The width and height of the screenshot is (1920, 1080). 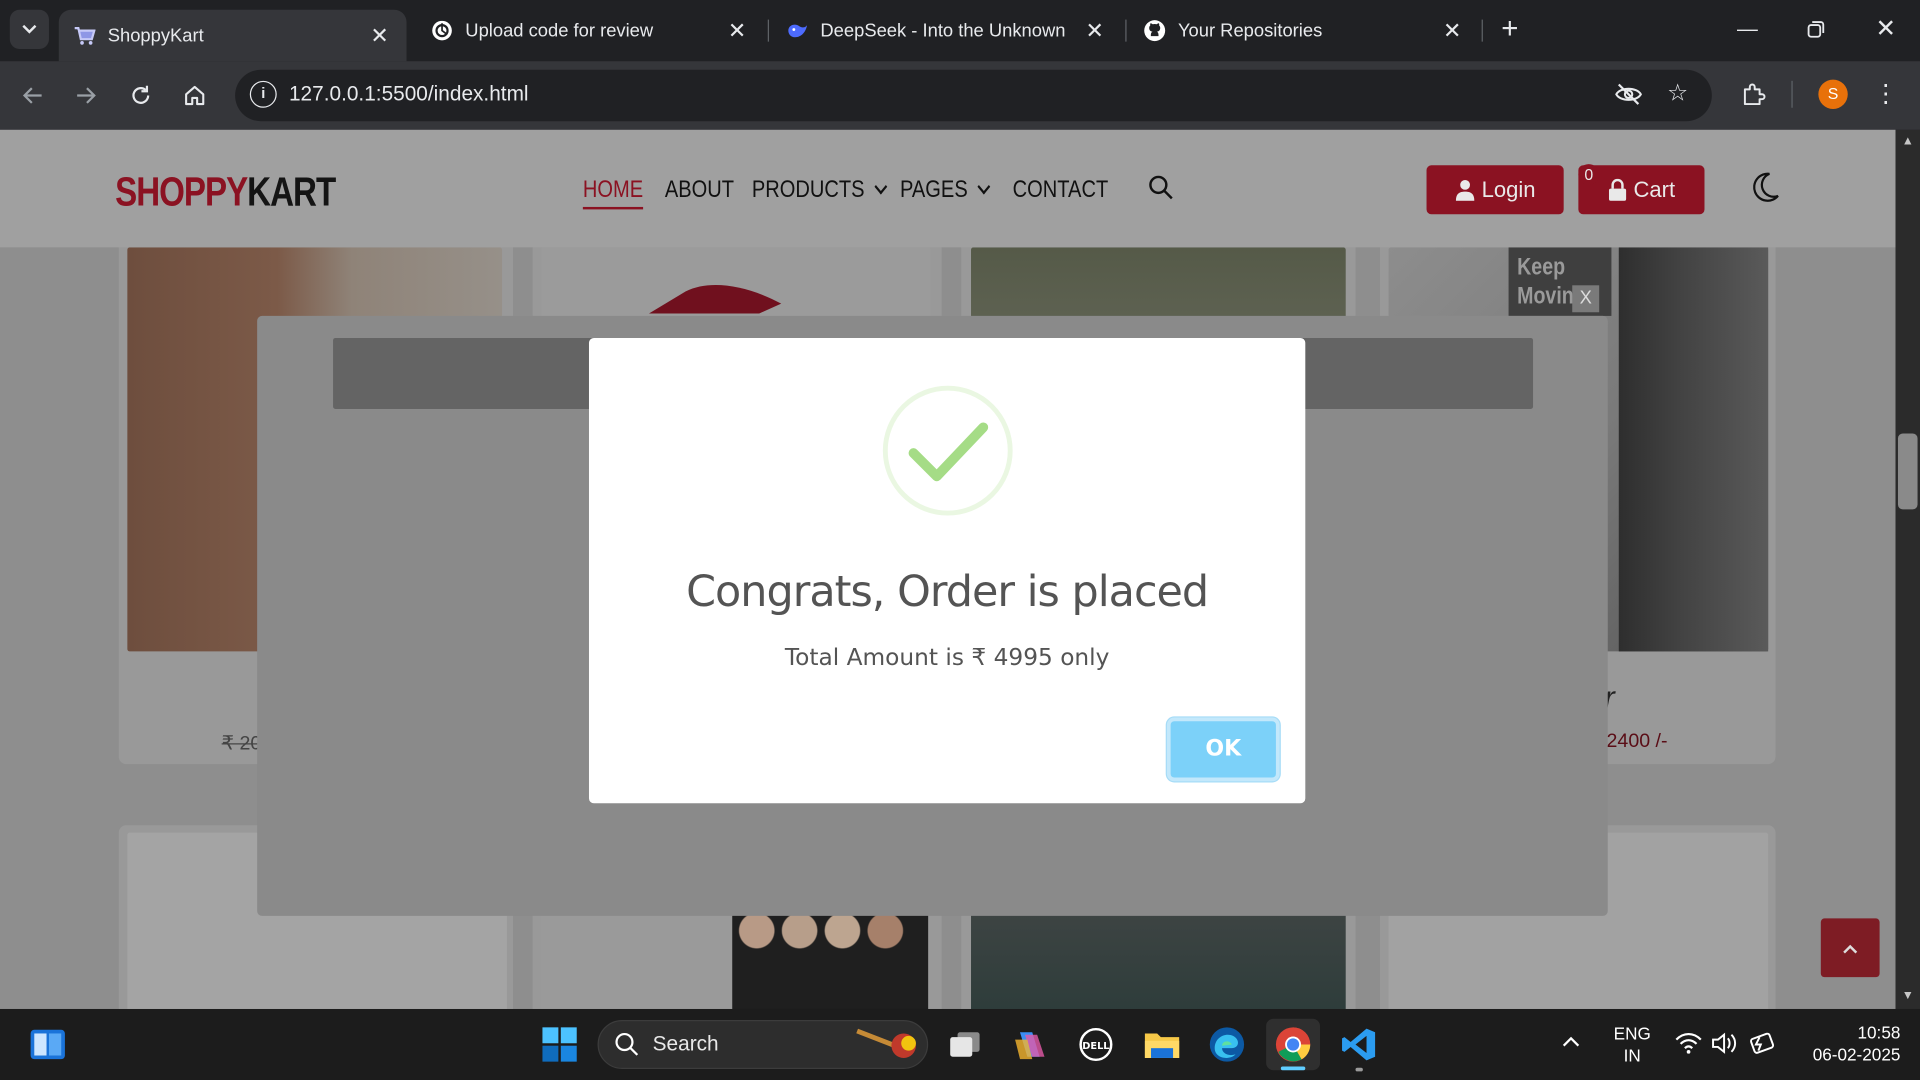 I want to click on widgets-icon, so click(x=48, y=1044).